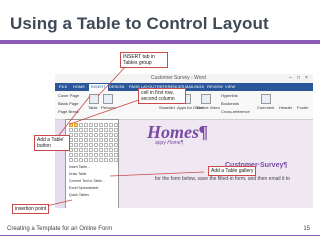 This screenshot has width=320, height=240. I want to click on add-table-gallery-callout: Add a Table gallery, so click(232, 171).